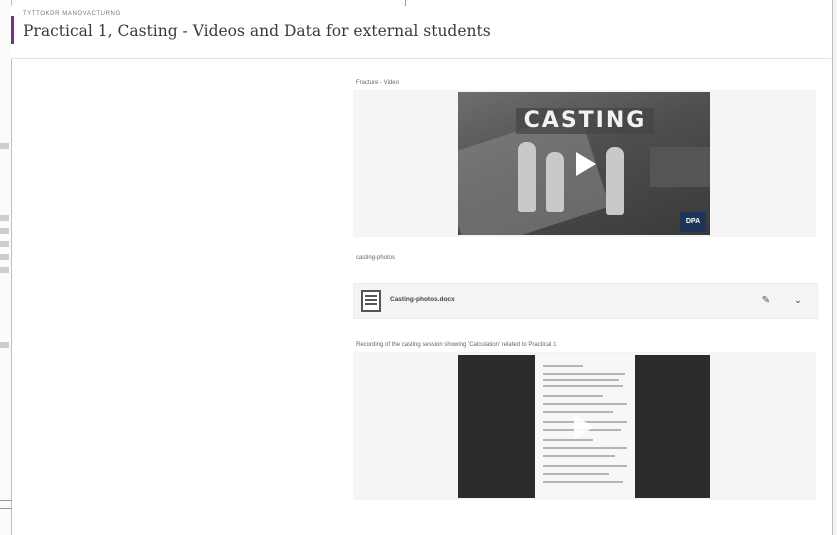 Image resolution: width=837 pixels, height=535 pixels. I want to click on casting-video-player: CASTING DPA, so click(584, 163).